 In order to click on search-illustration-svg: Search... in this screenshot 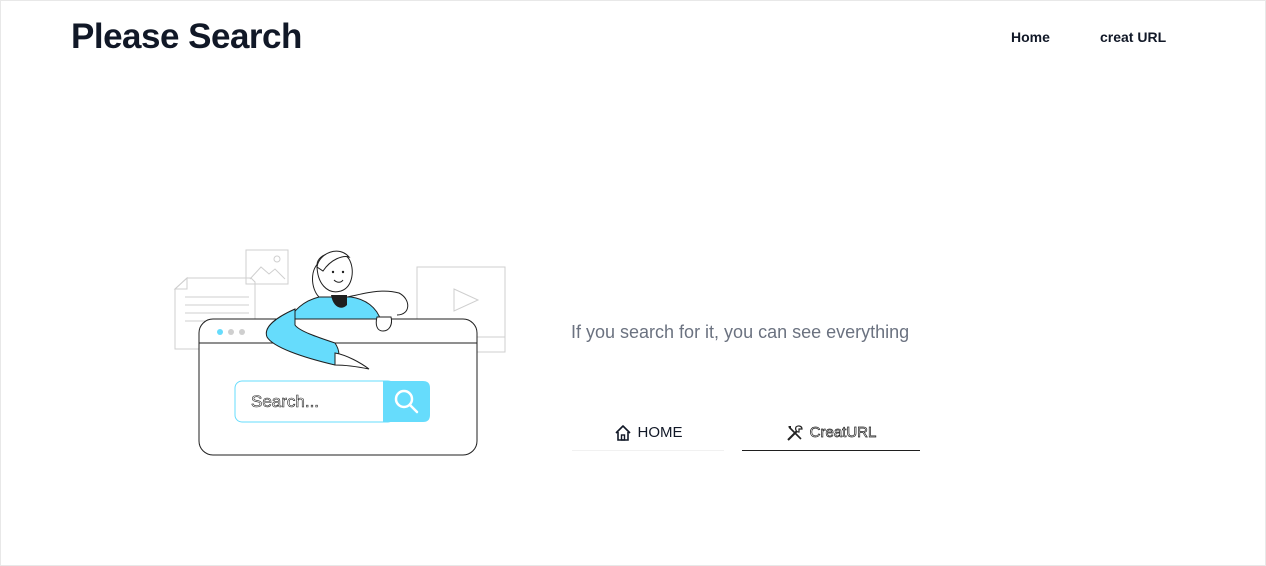, I will do `click(339, 352)`.